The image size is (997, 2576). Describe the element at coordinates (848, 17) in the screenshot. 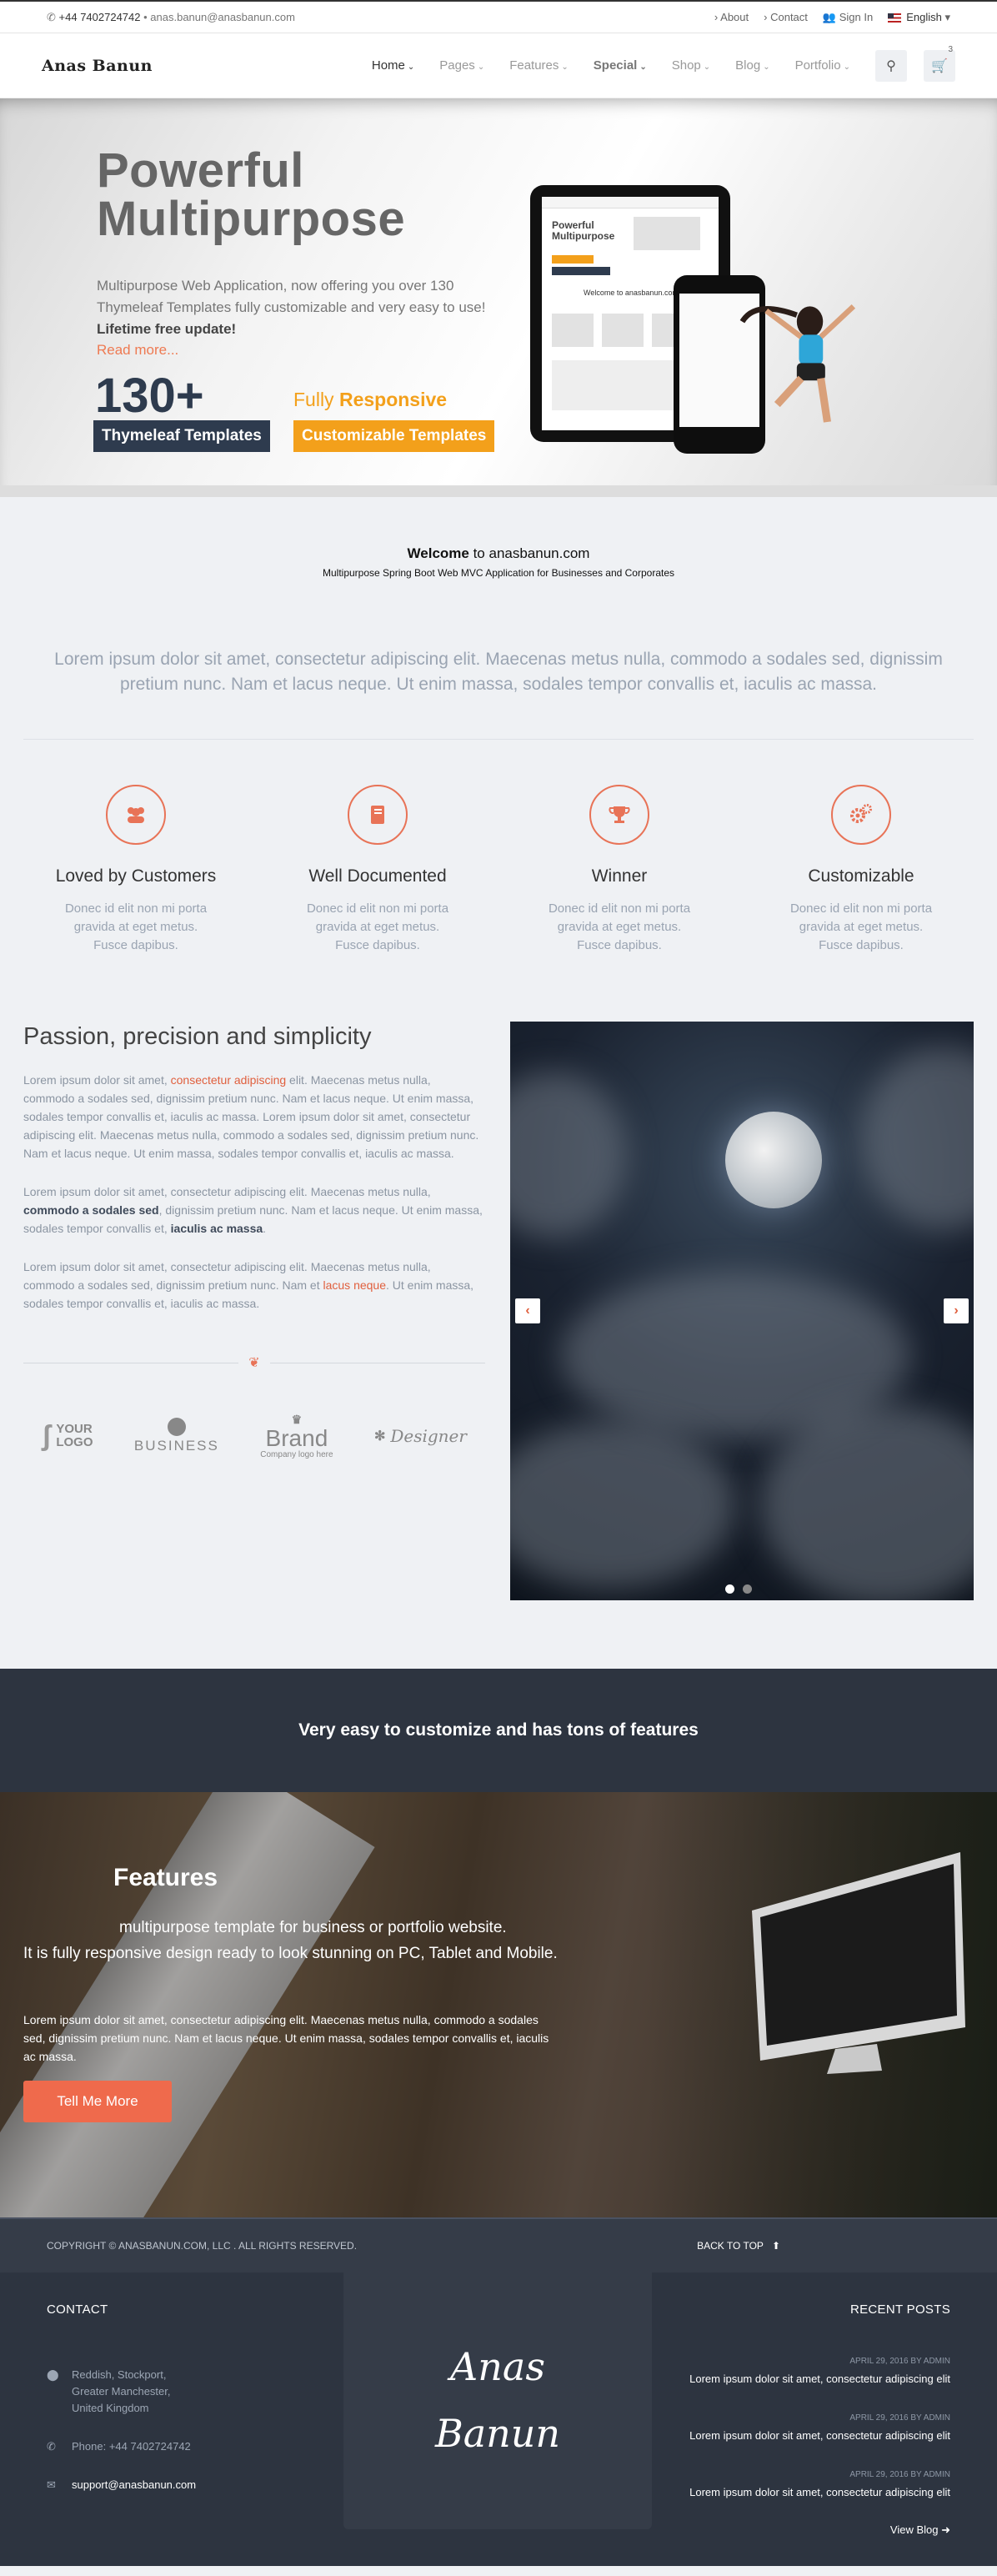

I see `signin-link: 👥 Sign In` at that location.